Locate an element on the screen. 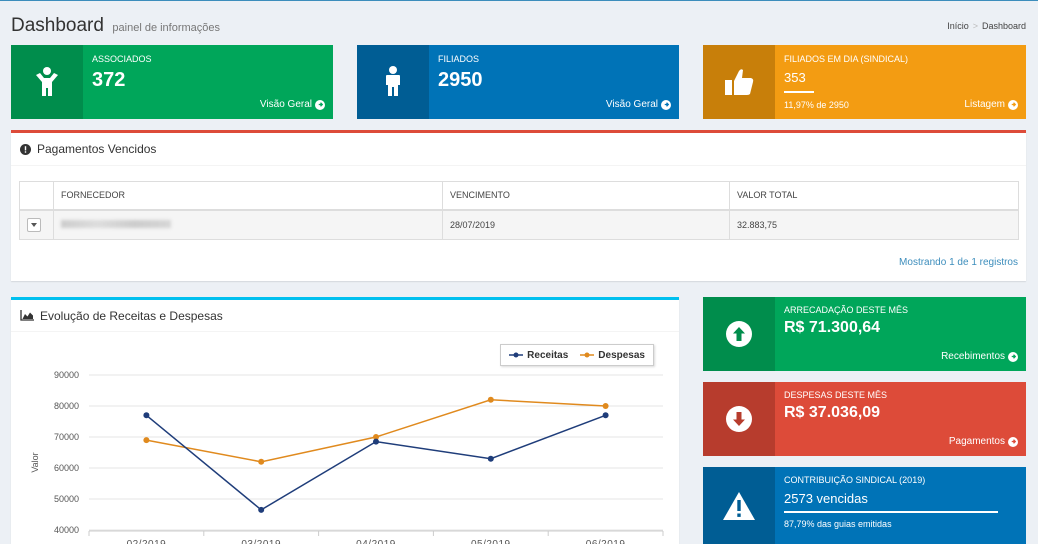 Image resolution: width=1038 pixels, height=544 pixels. card-label: CONTRIBUIÇÃO SINDICAL (2019) is located at coordinates (855, 480).